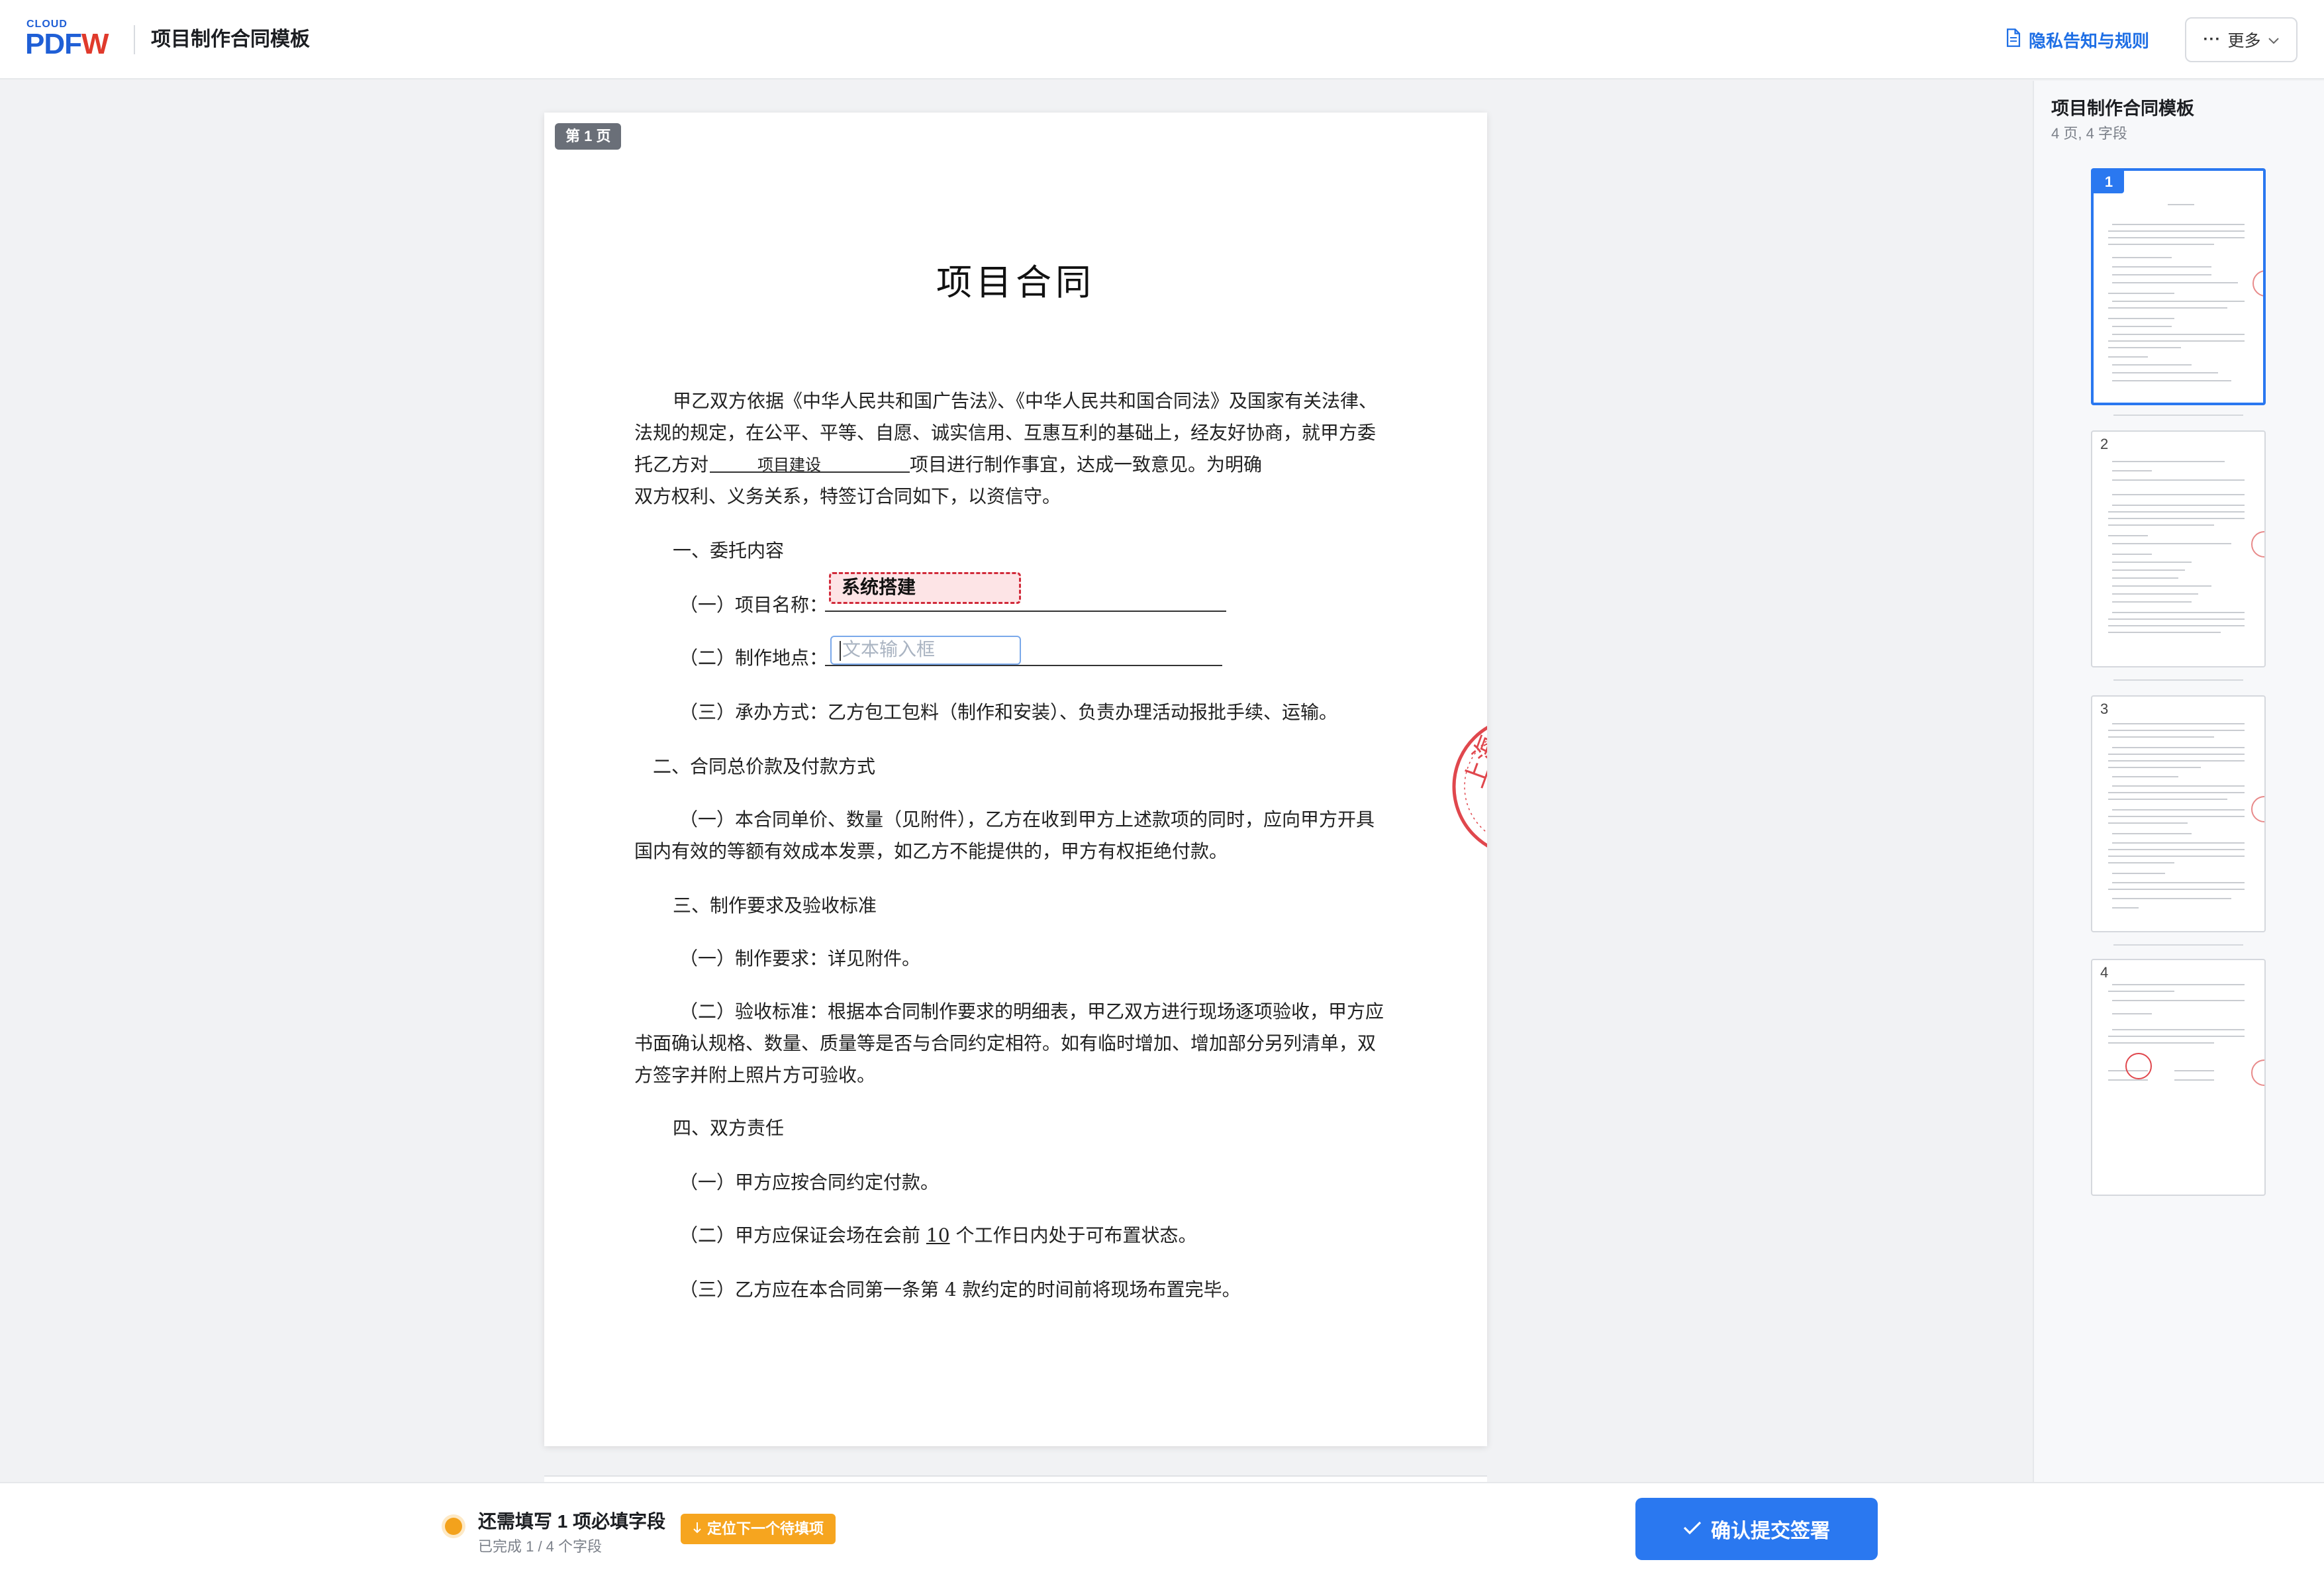 This screenshot has height=1572, width=2324. Describe the element at coordinates (588, 136) in the screenshot. I see `page-number-badge: 第 1 页` at that location.